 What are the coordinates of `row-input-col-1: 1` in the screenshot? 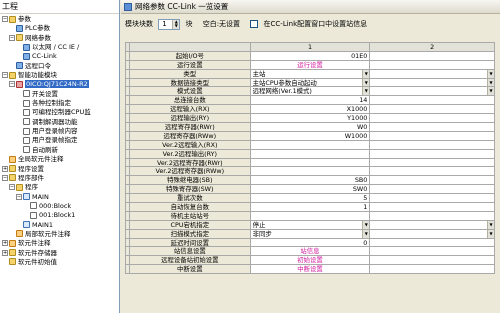 It's located at (310, 207).